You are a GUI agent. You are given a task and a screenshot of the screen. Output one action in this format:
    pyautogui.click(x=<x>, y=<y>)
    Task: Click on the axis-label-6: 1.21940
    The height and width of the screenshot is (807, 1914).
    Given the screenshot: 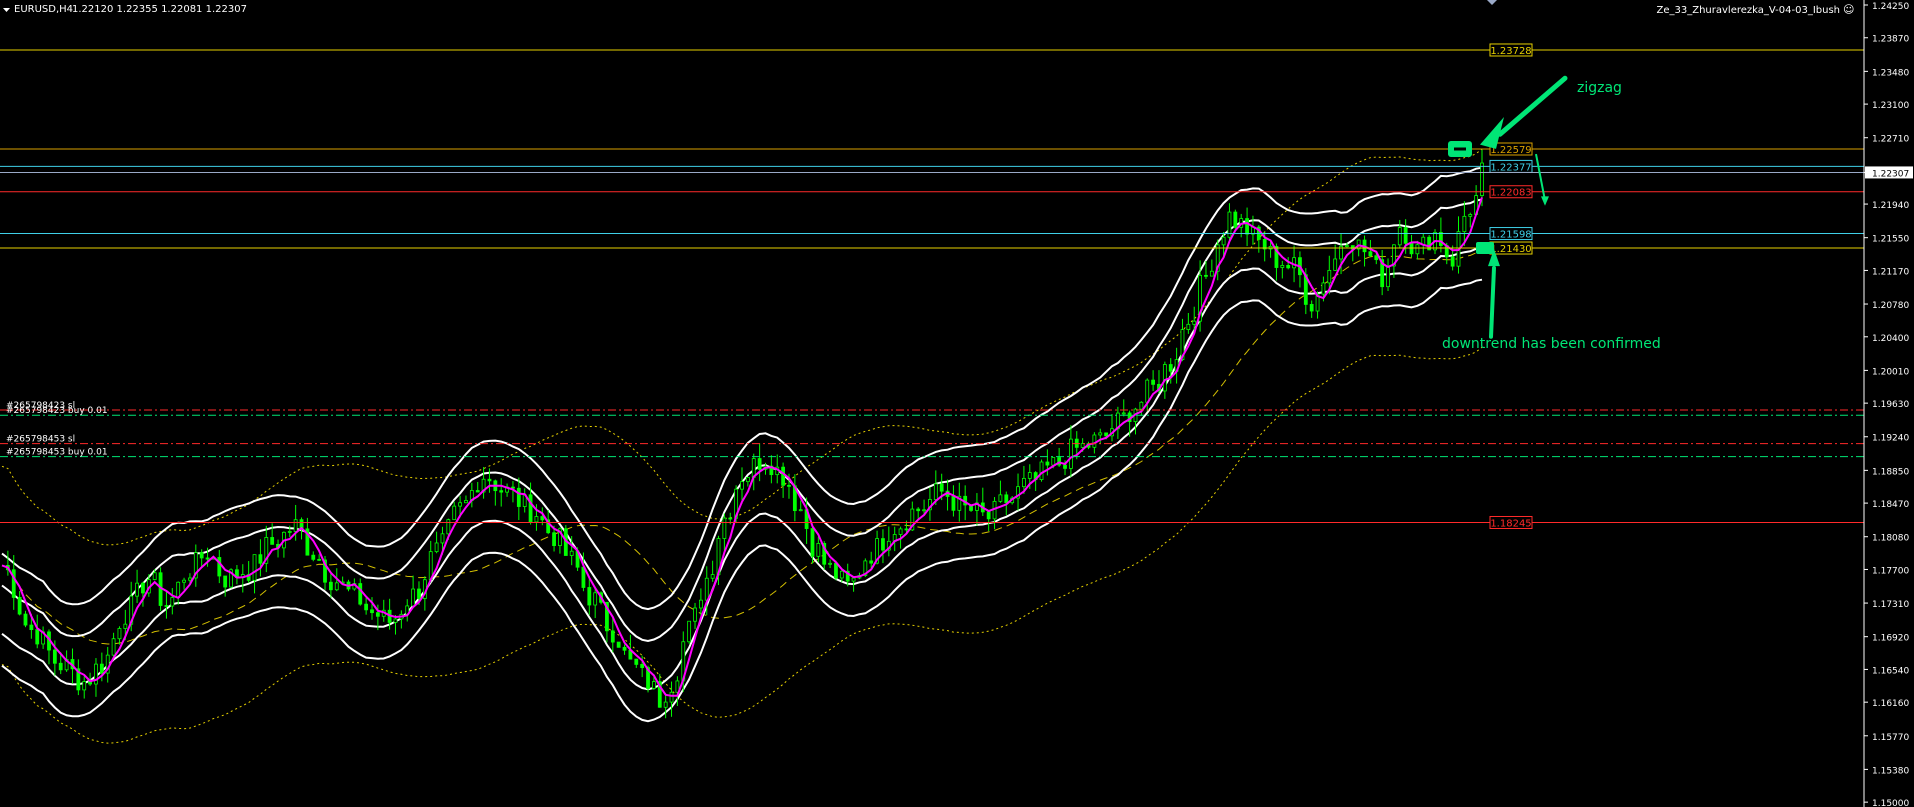 What is the action you would take?
    pyautogui.click(x=1890, y=206)
    